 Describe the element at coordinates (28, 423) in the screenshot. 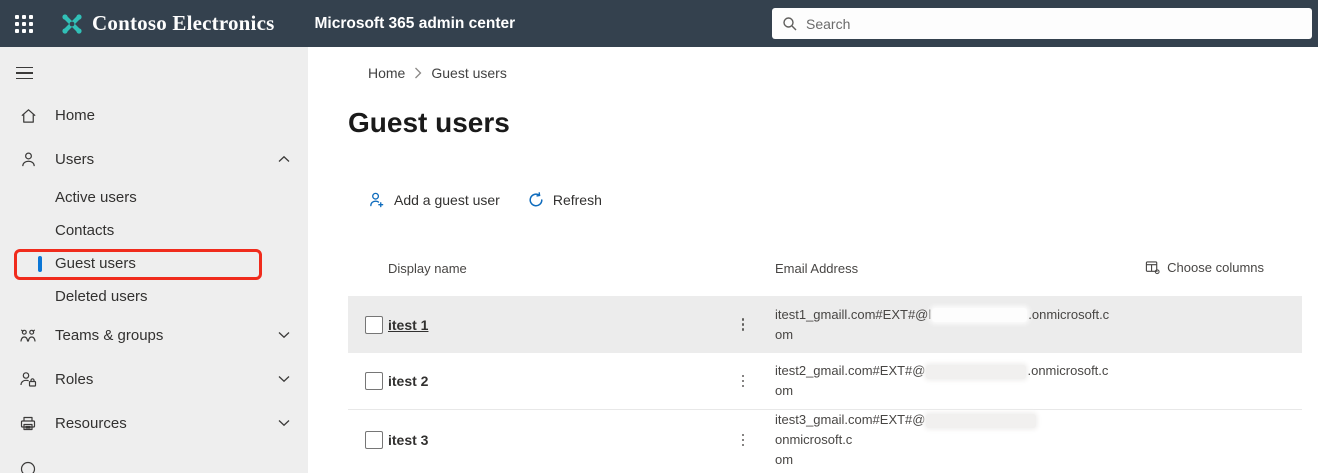

I see `resources-icon` at that location.